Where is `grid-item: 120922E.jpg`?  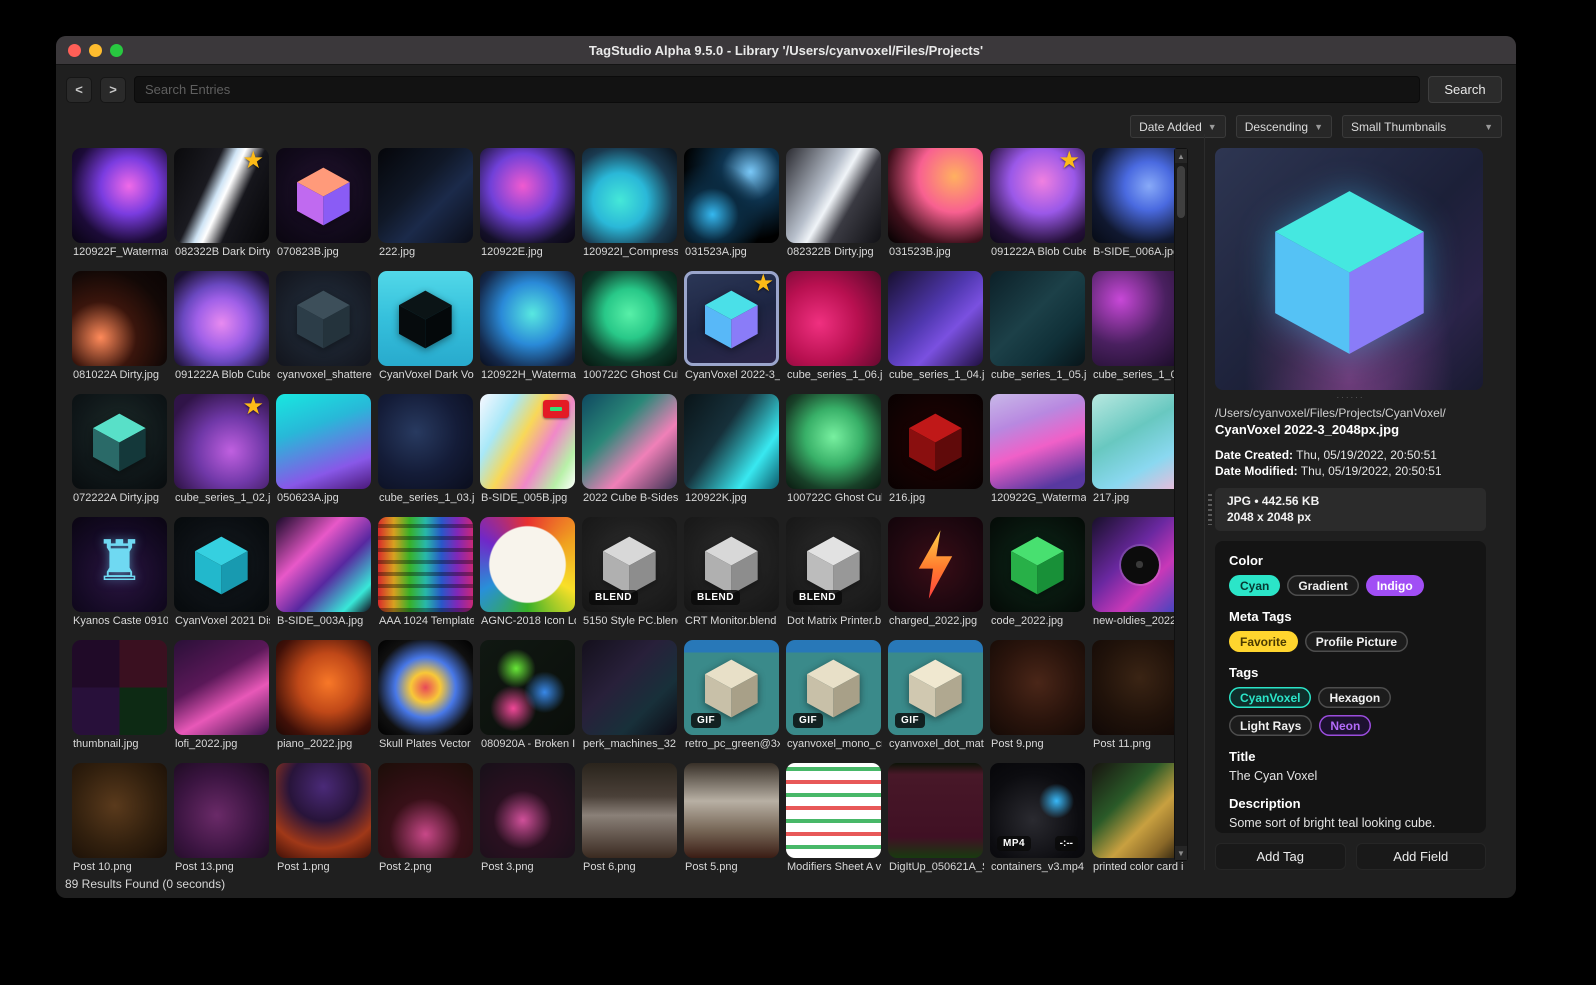
grid-item: 120922E.jpg is located at coordinates (527, 206).